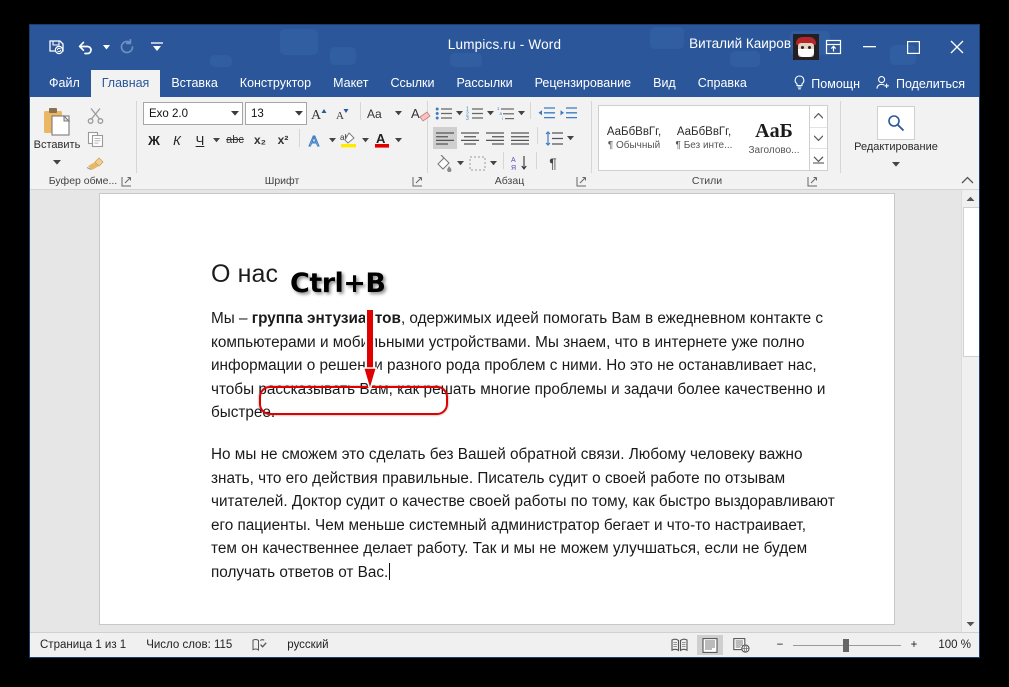 This screenshot has height=687, width=1009. What do you see at coordinates (521, 113) in the screenshot?
I see `multilevel-list-dropdown-icon` at bounding box center [521, 113].